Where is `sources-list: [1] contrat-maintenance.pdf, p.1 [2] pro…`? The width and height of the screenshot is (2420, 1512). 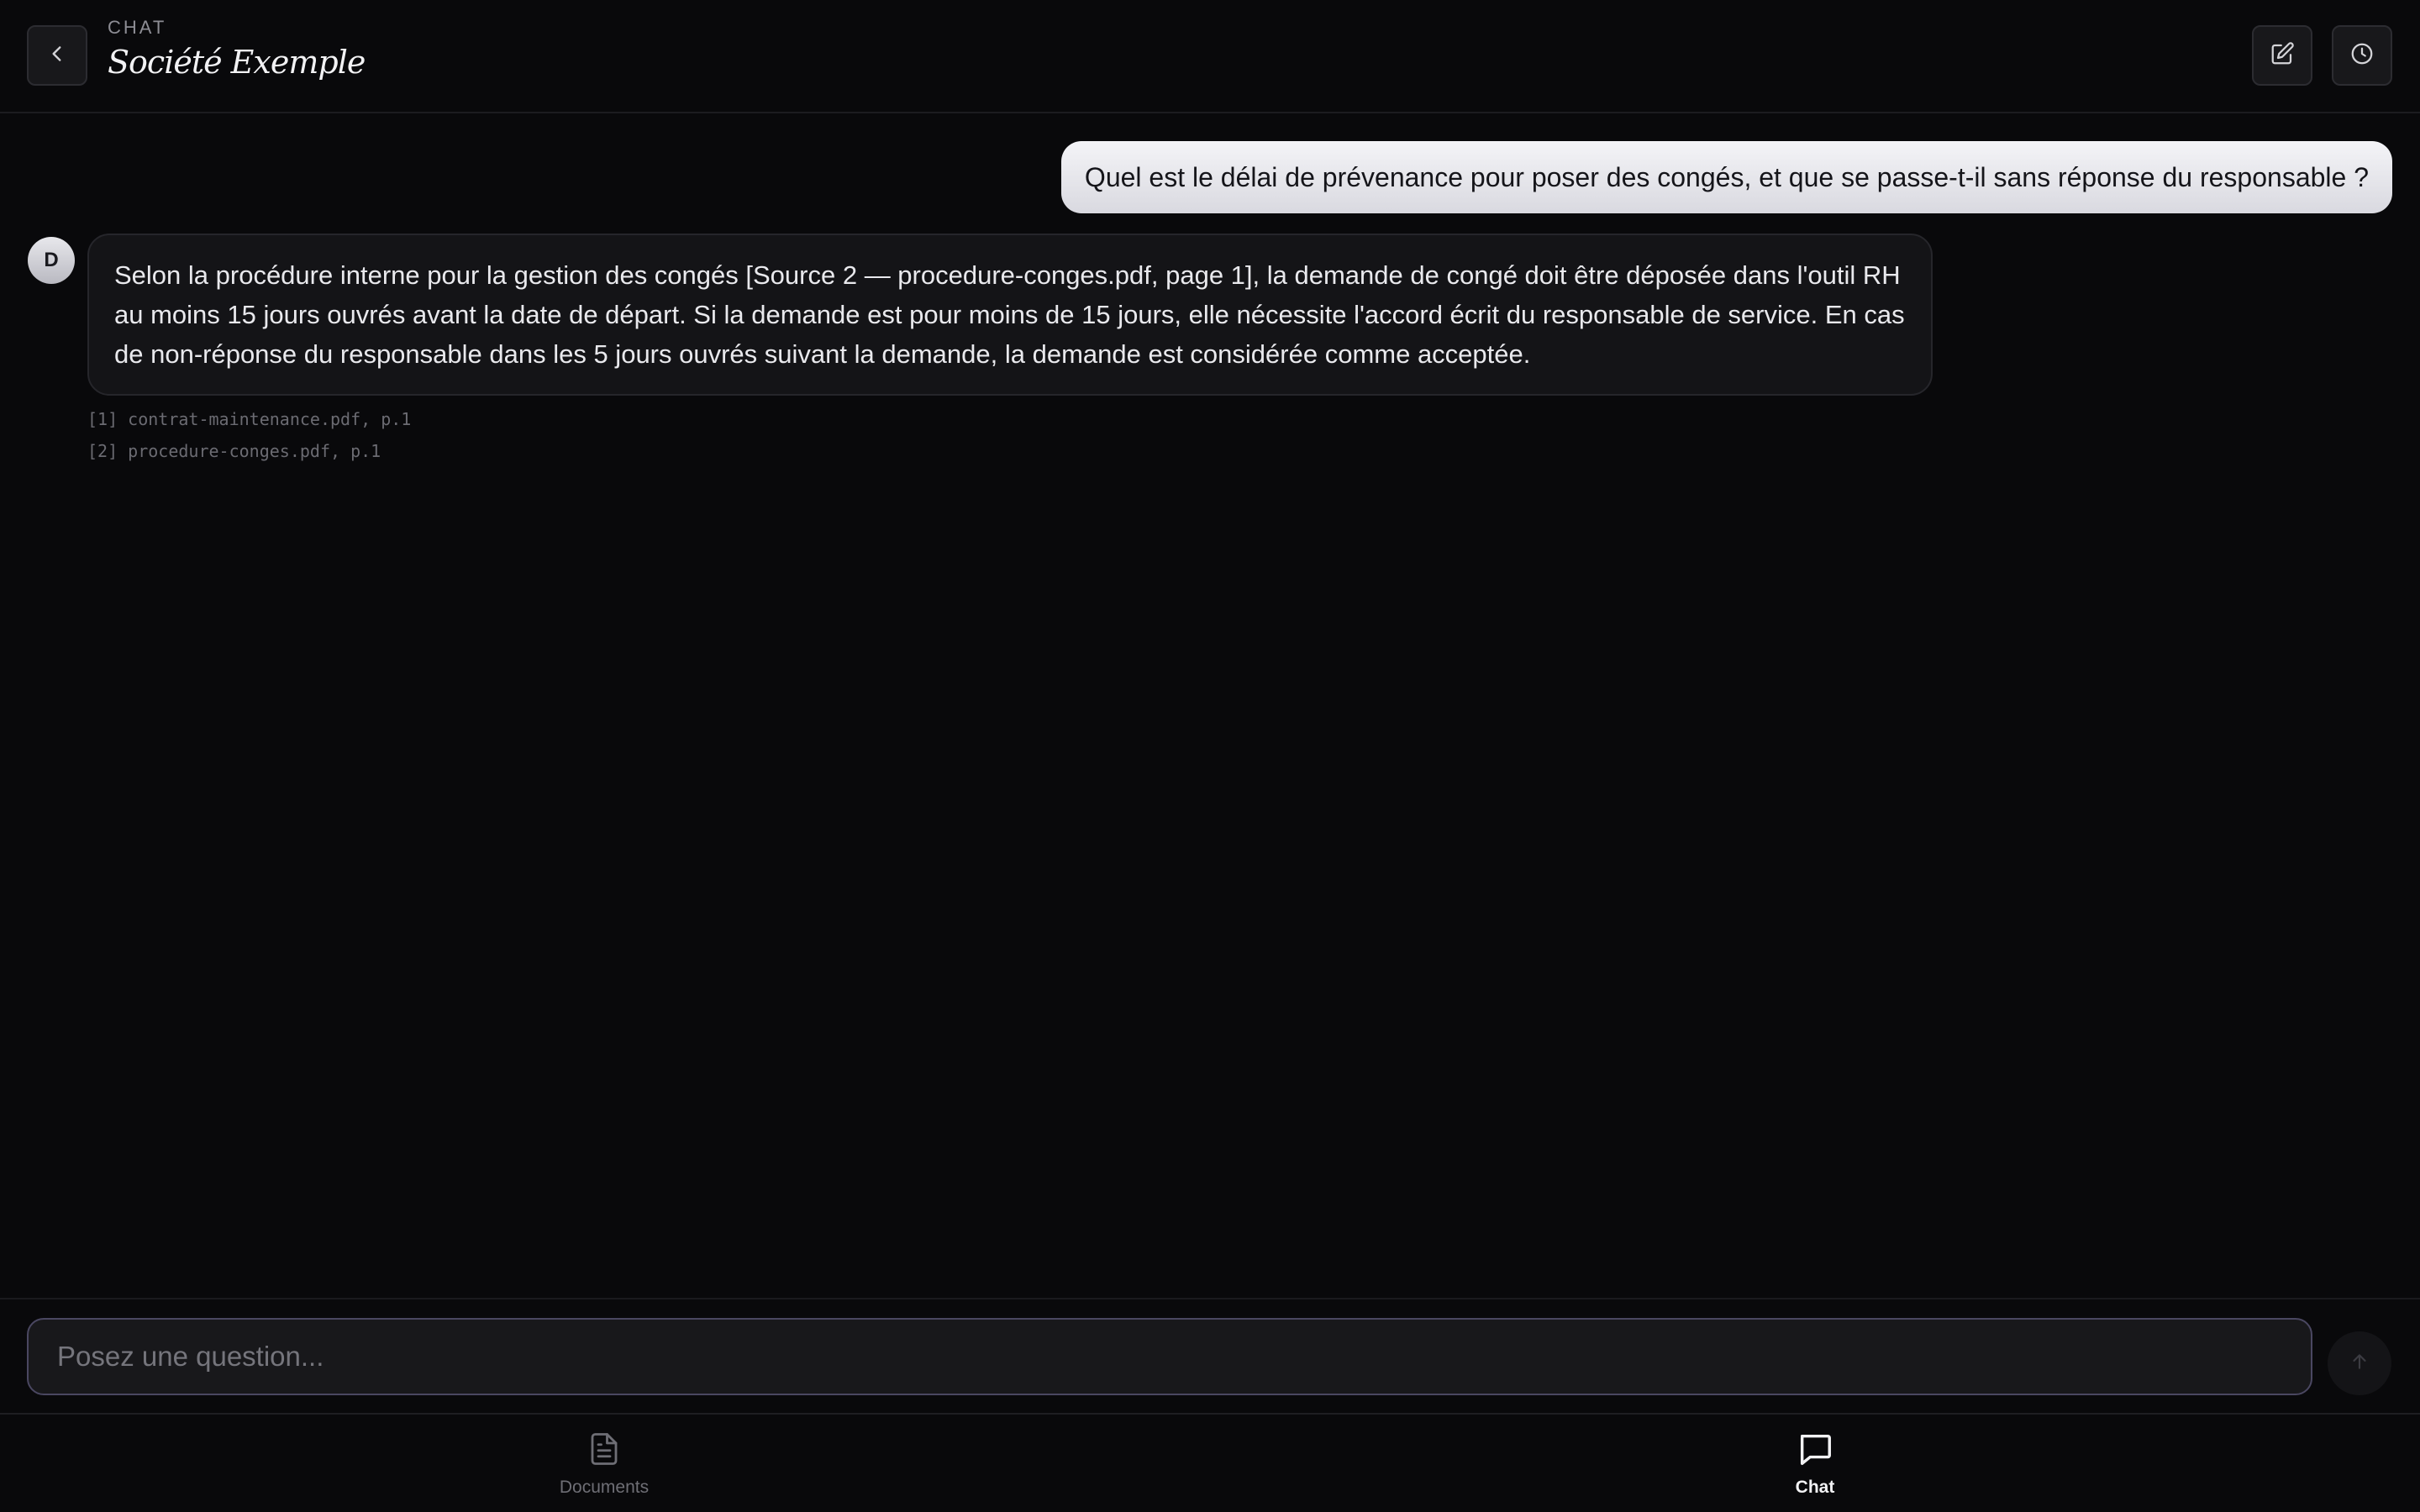 sources-list: [1] contrat-maintenance.pdf, p.1 [2] pro… is located at coordinates (249, 435).